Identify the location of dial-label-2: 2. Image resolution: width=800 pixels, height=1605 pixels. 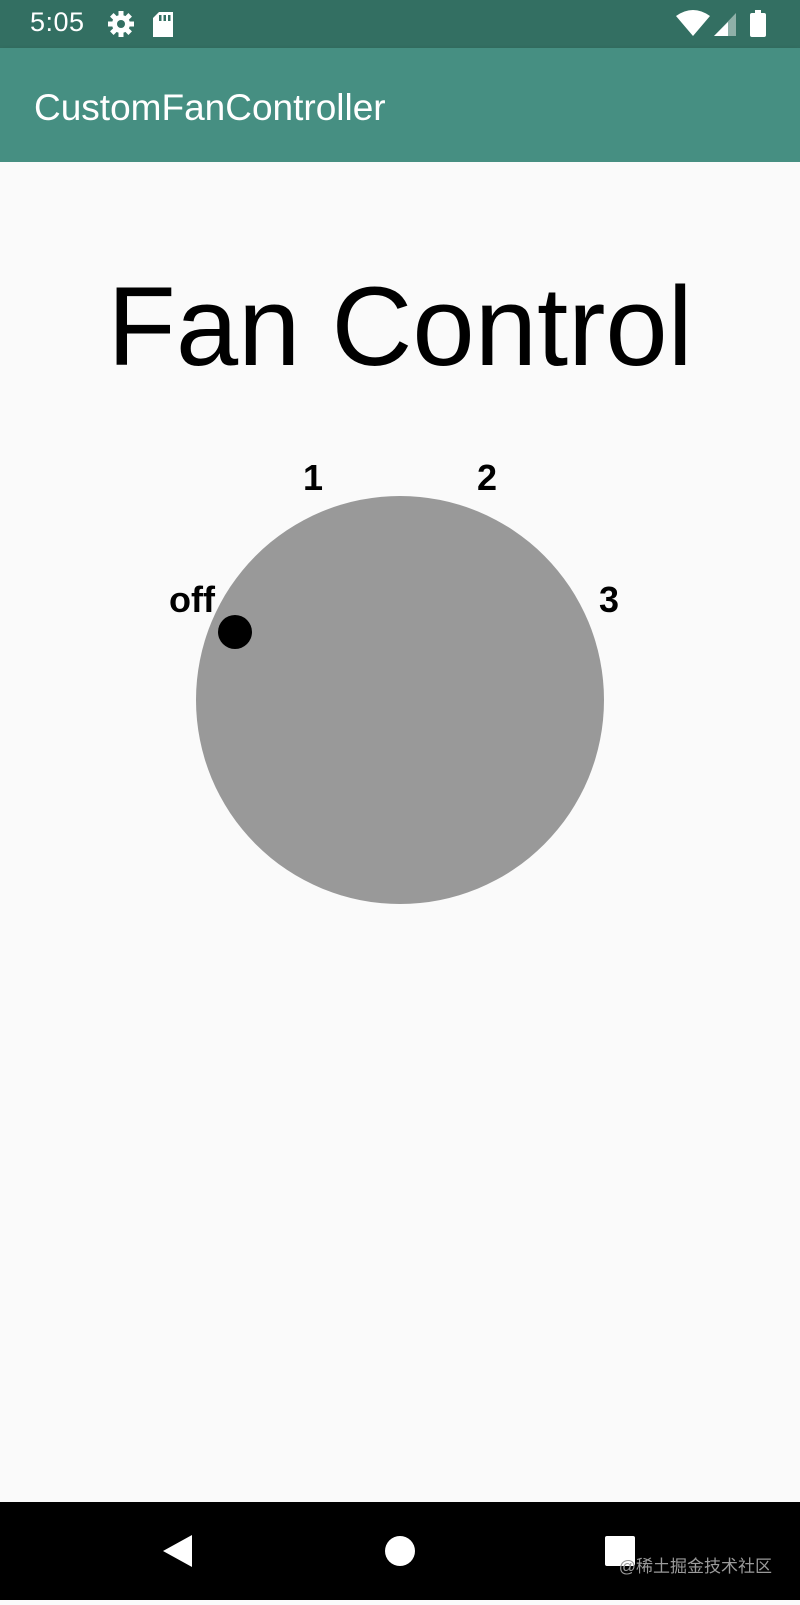
(487, 477).